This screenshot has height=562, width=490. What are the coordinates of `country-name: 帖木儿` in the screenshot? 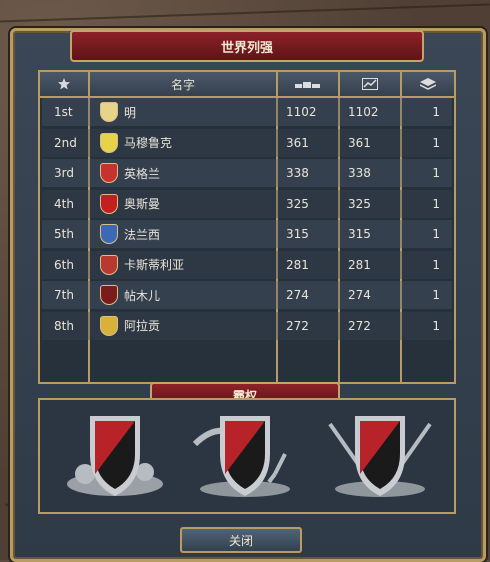 It's located at (142, 295).